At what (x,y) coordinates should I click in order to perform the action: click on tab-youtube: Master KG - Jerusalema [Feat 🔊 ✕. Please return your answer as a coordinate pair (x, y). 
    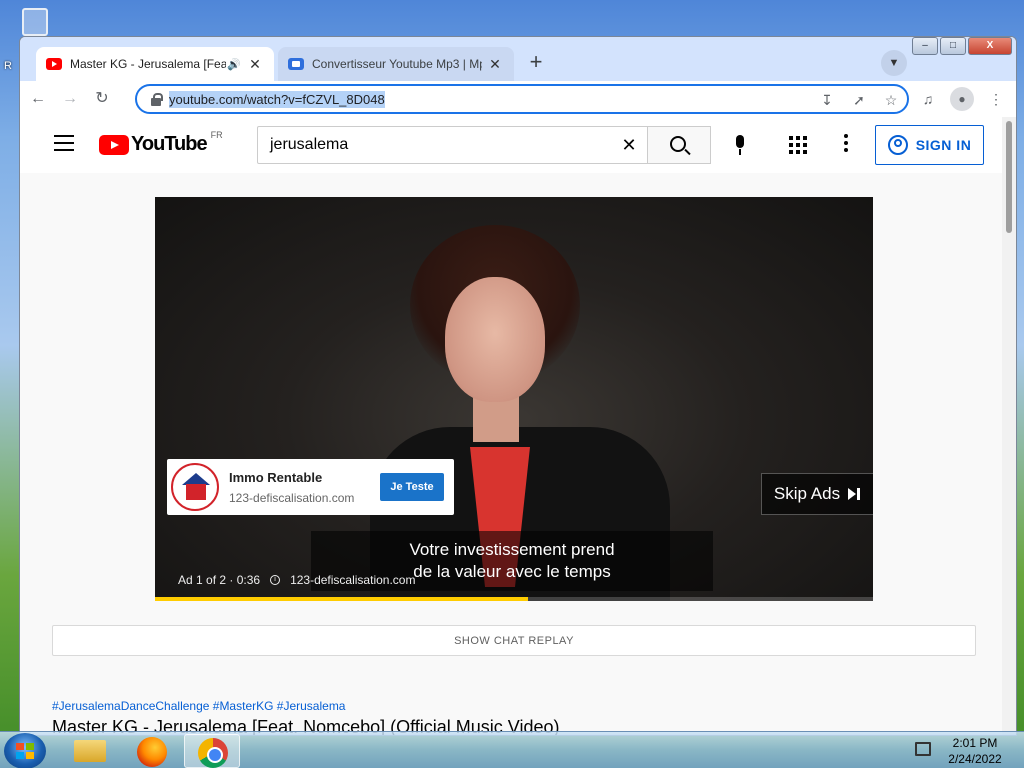
    Looking at the image, I should click on (155, 64).